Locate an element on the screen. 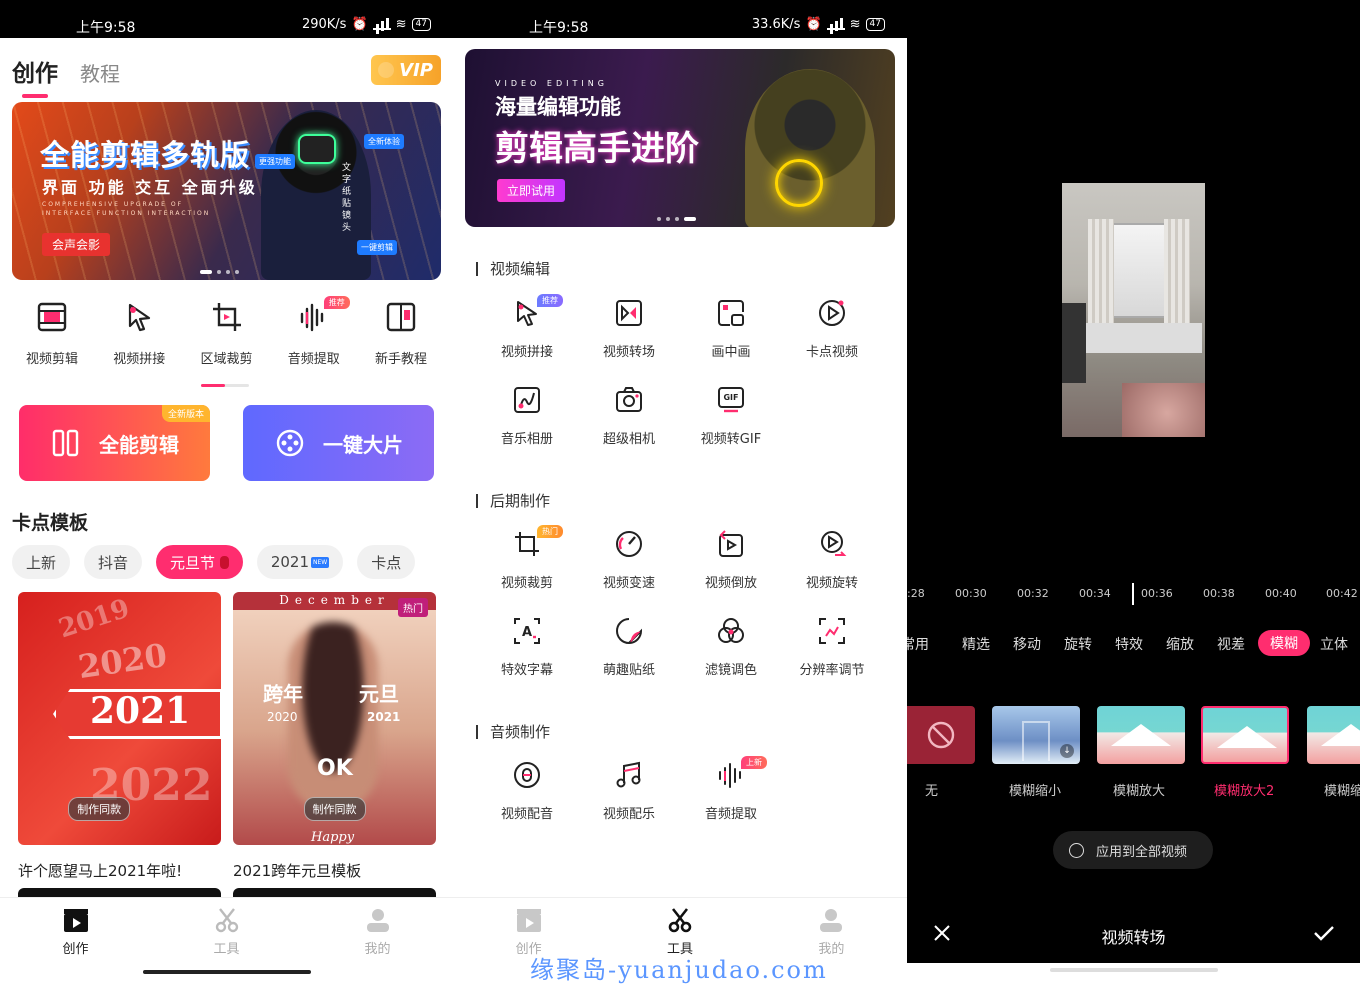  group-title-text: 音频制作 is located at coordinates (520, 732).